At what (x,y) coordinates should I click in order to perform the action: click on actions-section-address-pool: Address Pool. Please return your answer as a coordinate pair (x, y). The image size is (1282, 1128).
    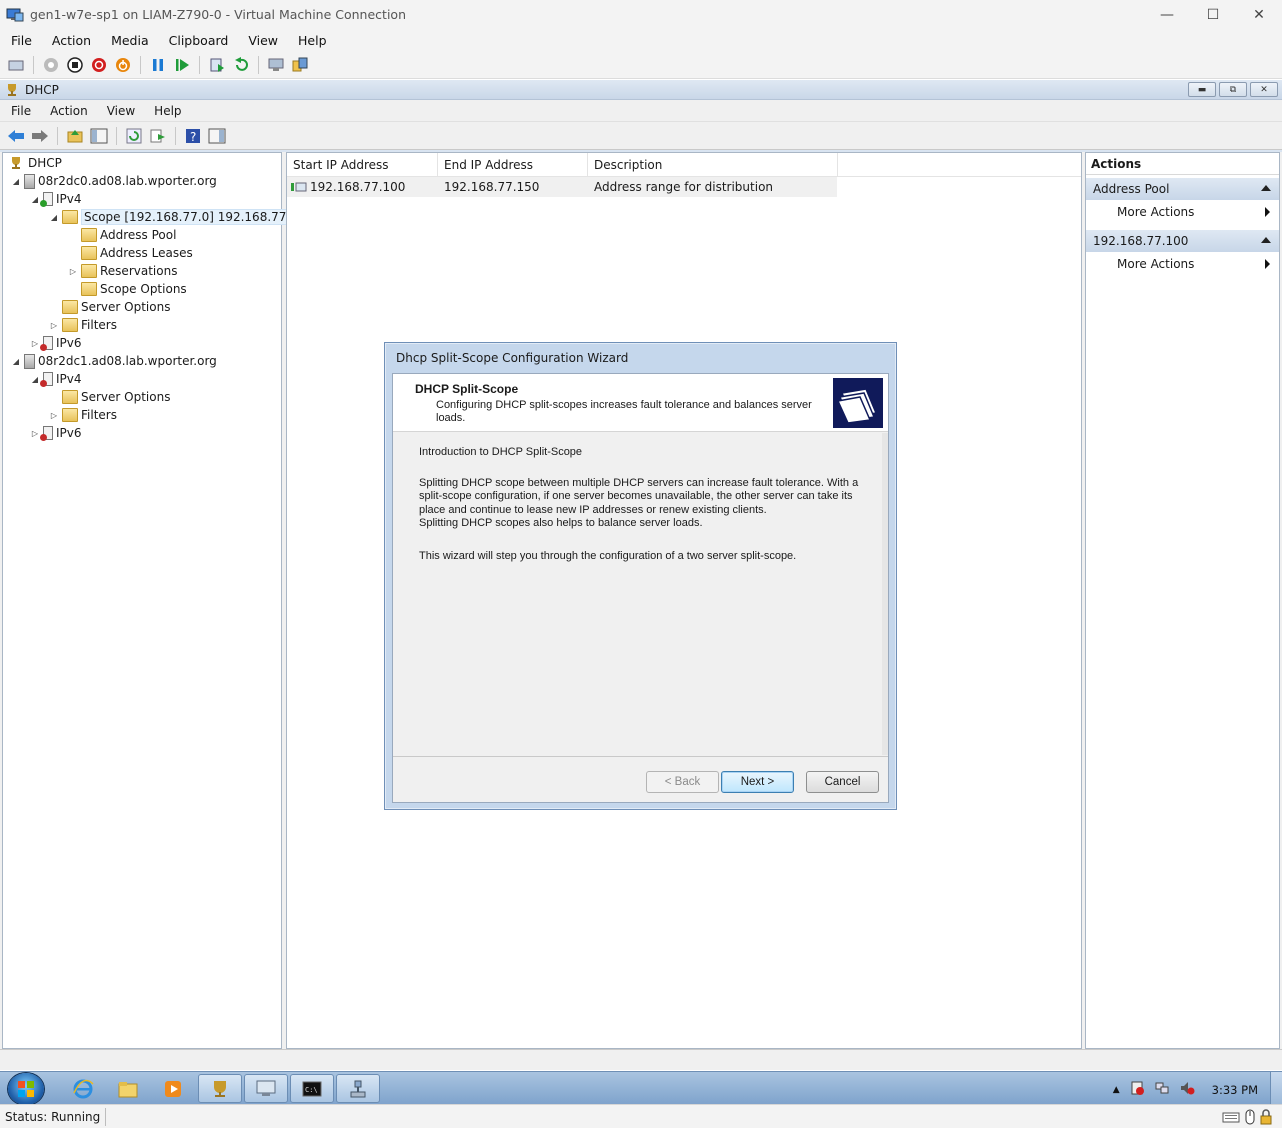
    Looking at the image, I should click on (1182, 189).